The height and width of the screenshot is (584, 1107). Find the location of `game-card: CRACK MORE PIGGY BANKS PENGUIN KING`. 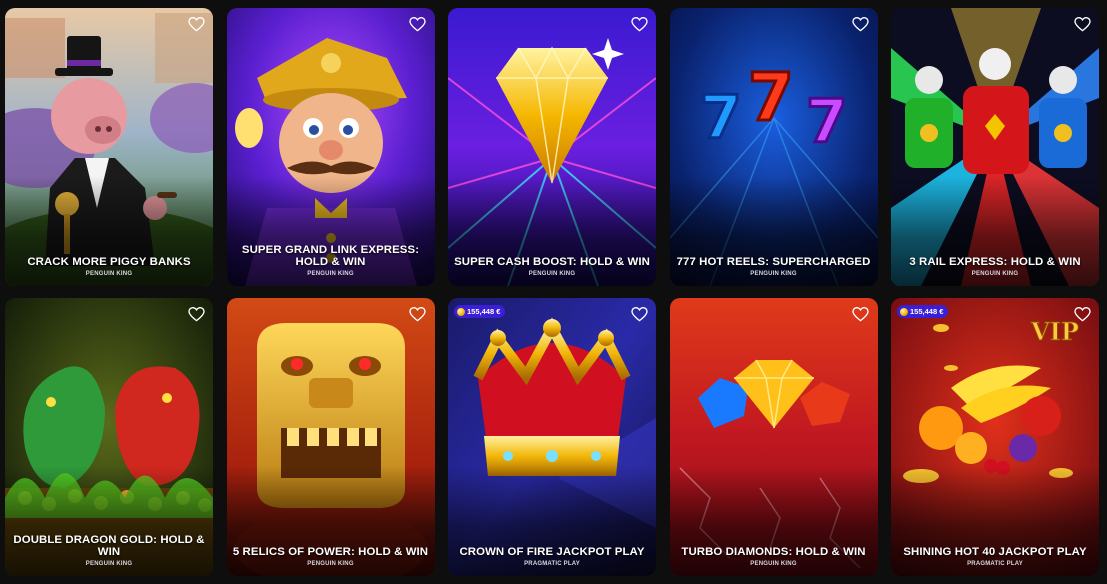

game-card: CRACK MORE PIGGY BANKS PENGUIN KING is located at coordinates (109, 147).